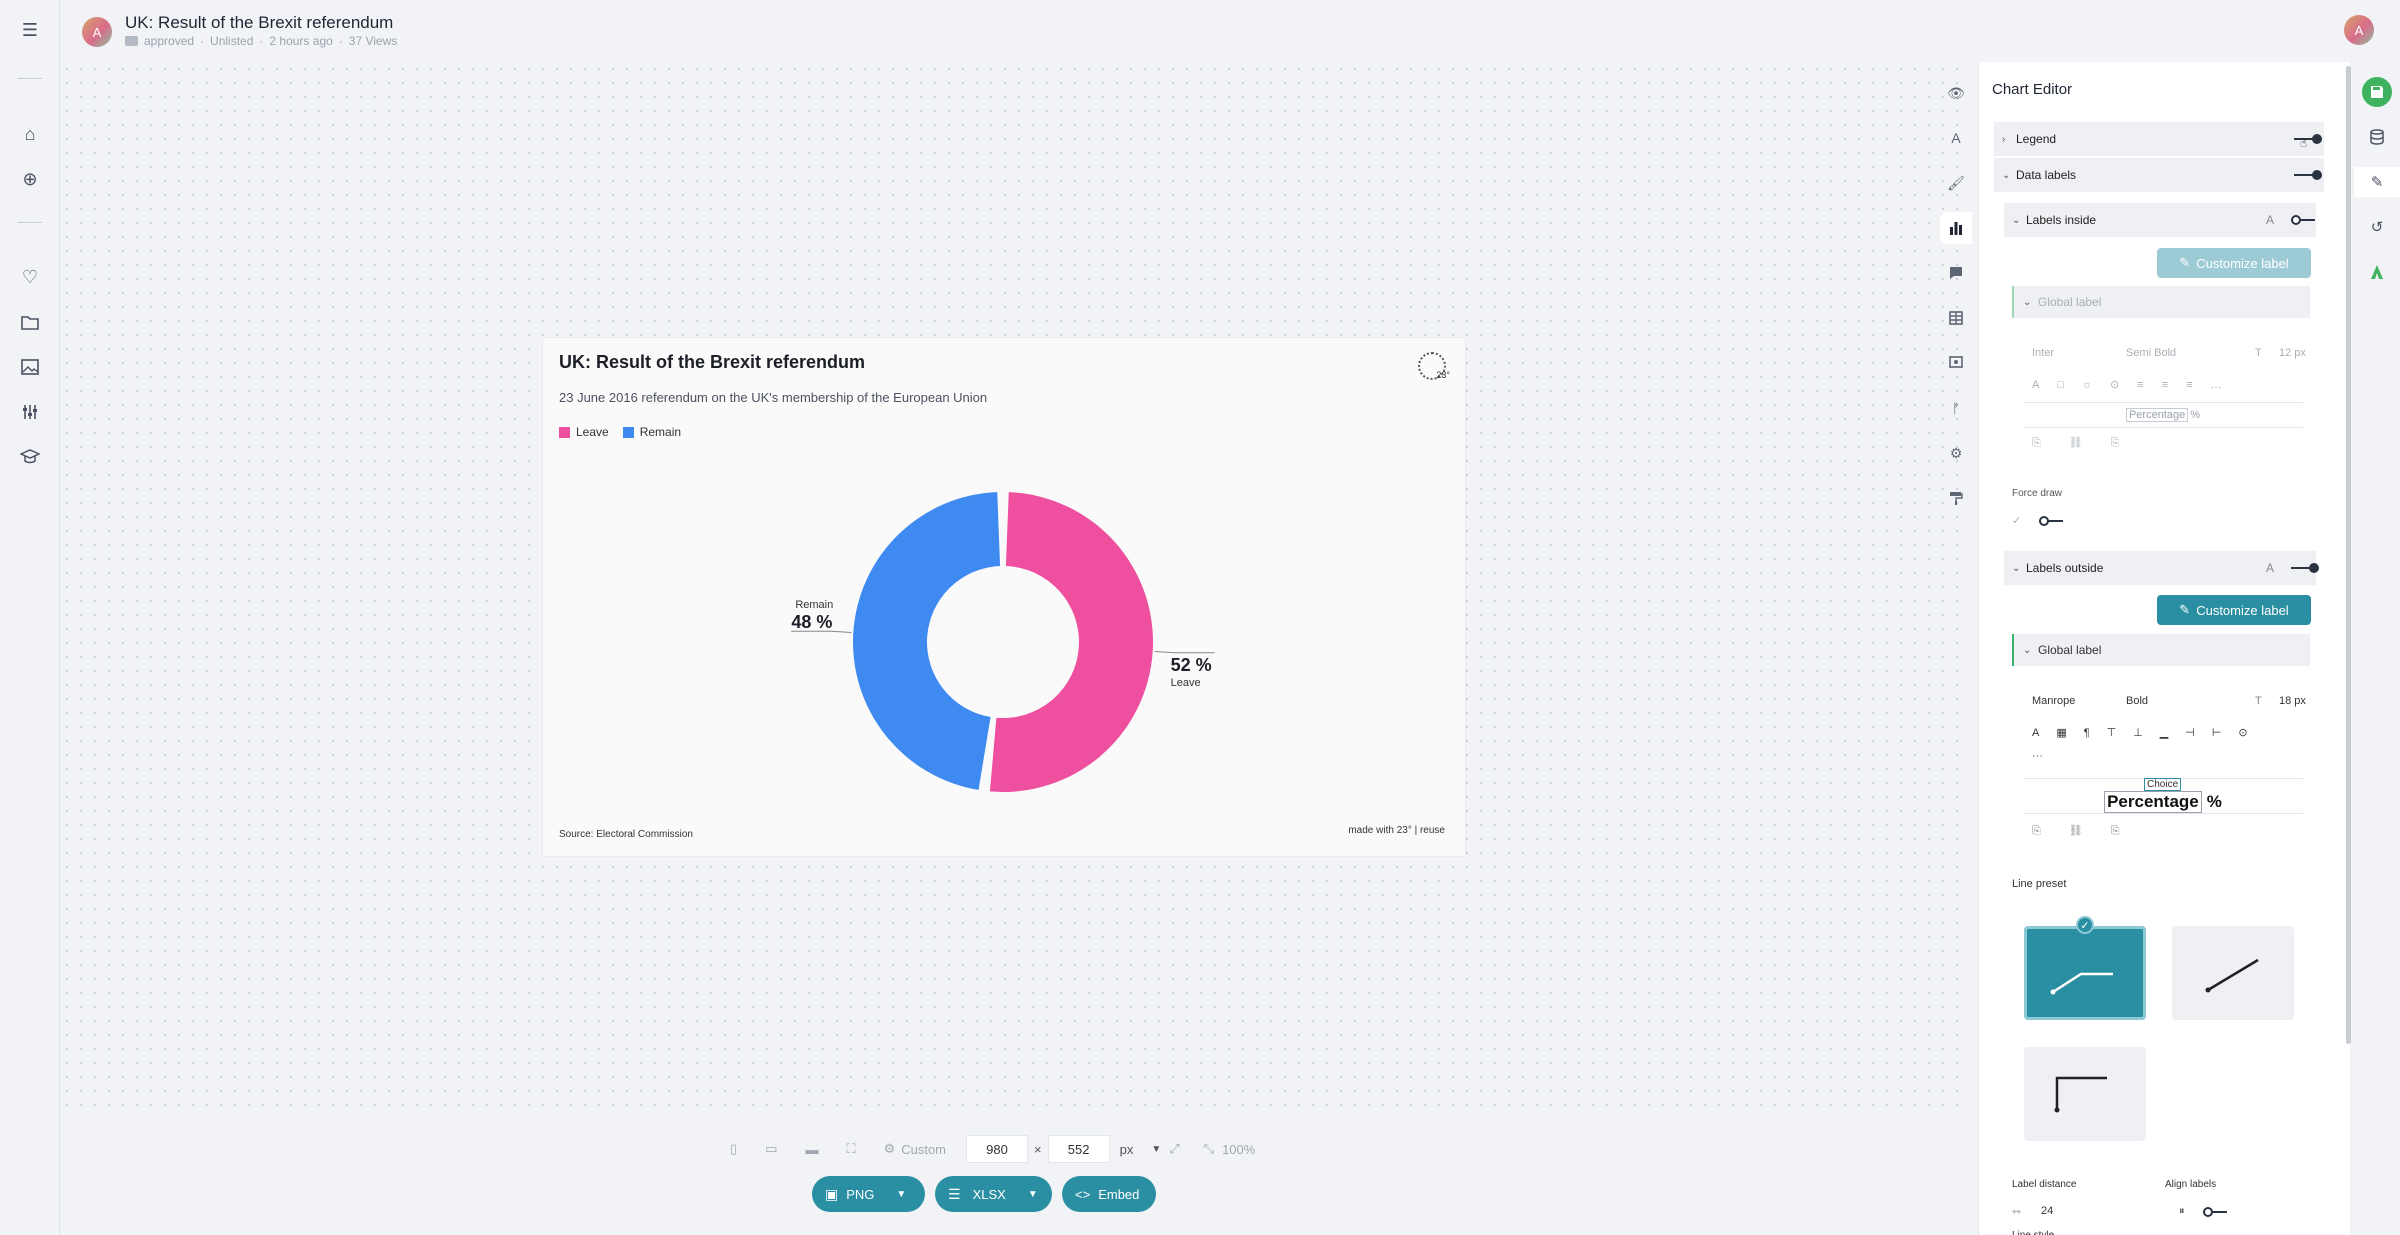  I want to click on pencil-edit-icon: ✎, so click(2377, 182).